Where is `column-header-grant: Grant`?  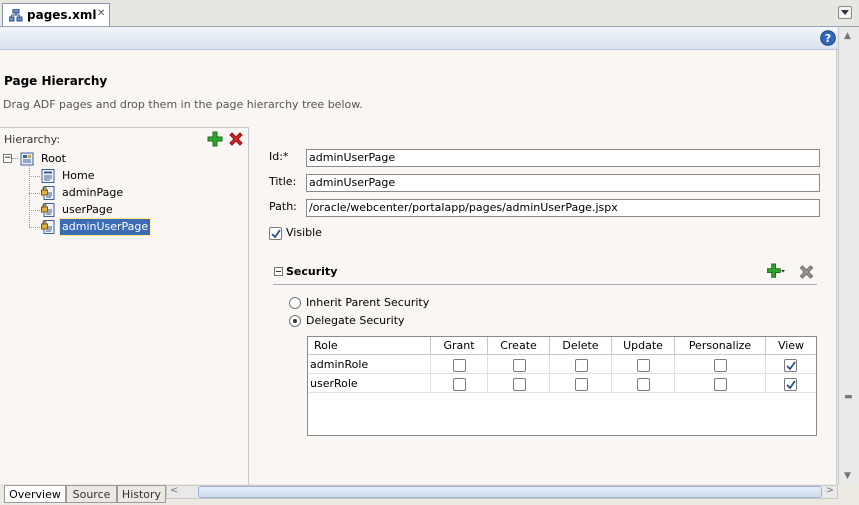 column-header-grant: Grant is located at coordinates (459, 346).